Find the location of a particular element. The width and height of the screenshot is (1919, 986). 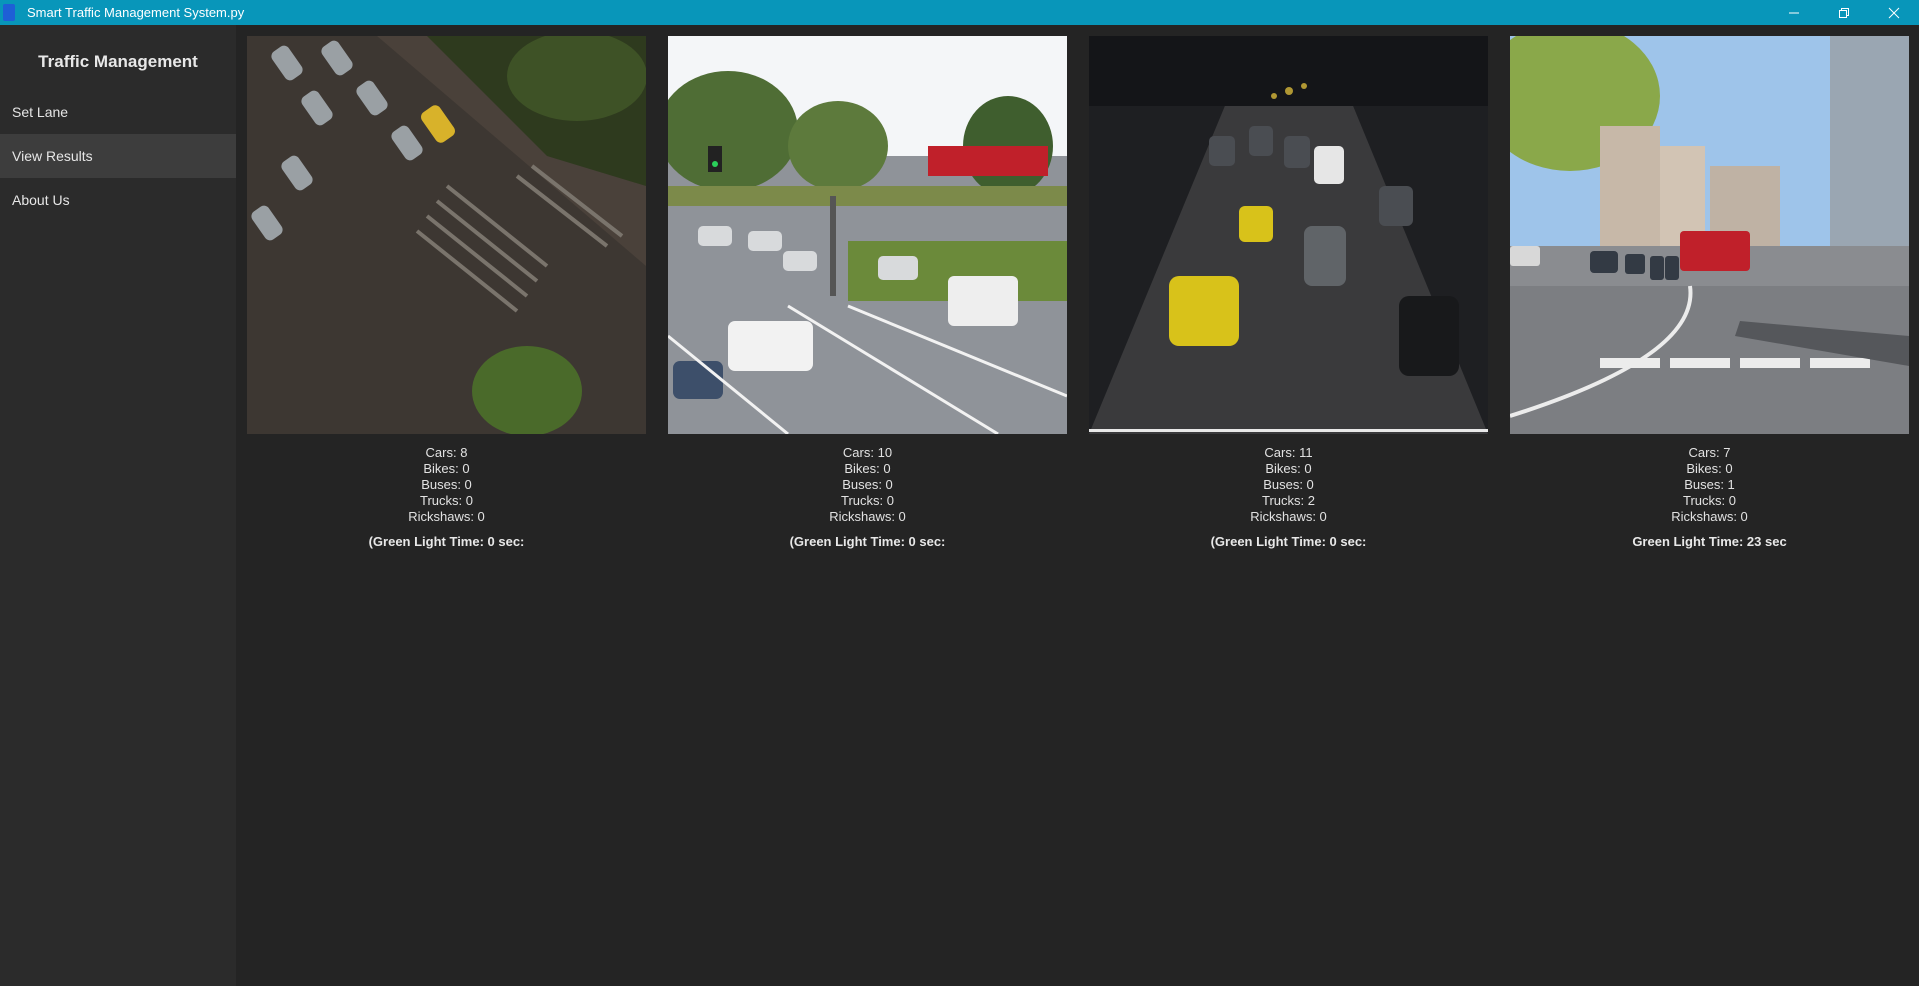

lane-4-green-light-time: Green Light Time: 23 sec is located at coordinates (1709, 541).